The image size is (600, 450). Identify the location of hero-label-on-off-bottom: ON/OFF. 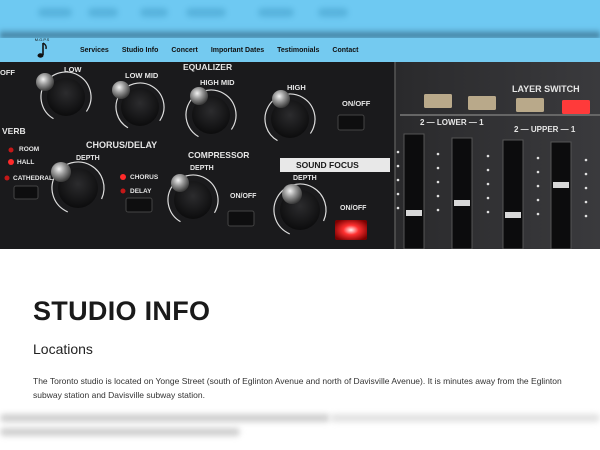
(353, 208).